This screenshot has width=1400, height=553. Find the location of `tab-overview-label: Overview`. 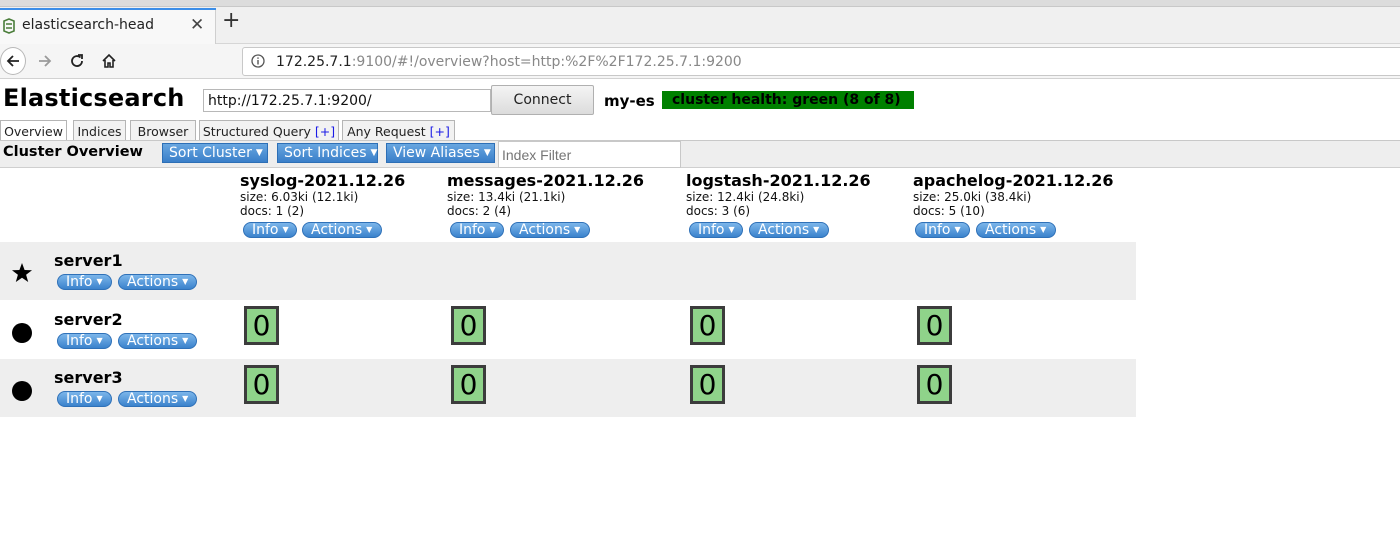

tab-overview-label: Overview is located at coordinates (33, 131).